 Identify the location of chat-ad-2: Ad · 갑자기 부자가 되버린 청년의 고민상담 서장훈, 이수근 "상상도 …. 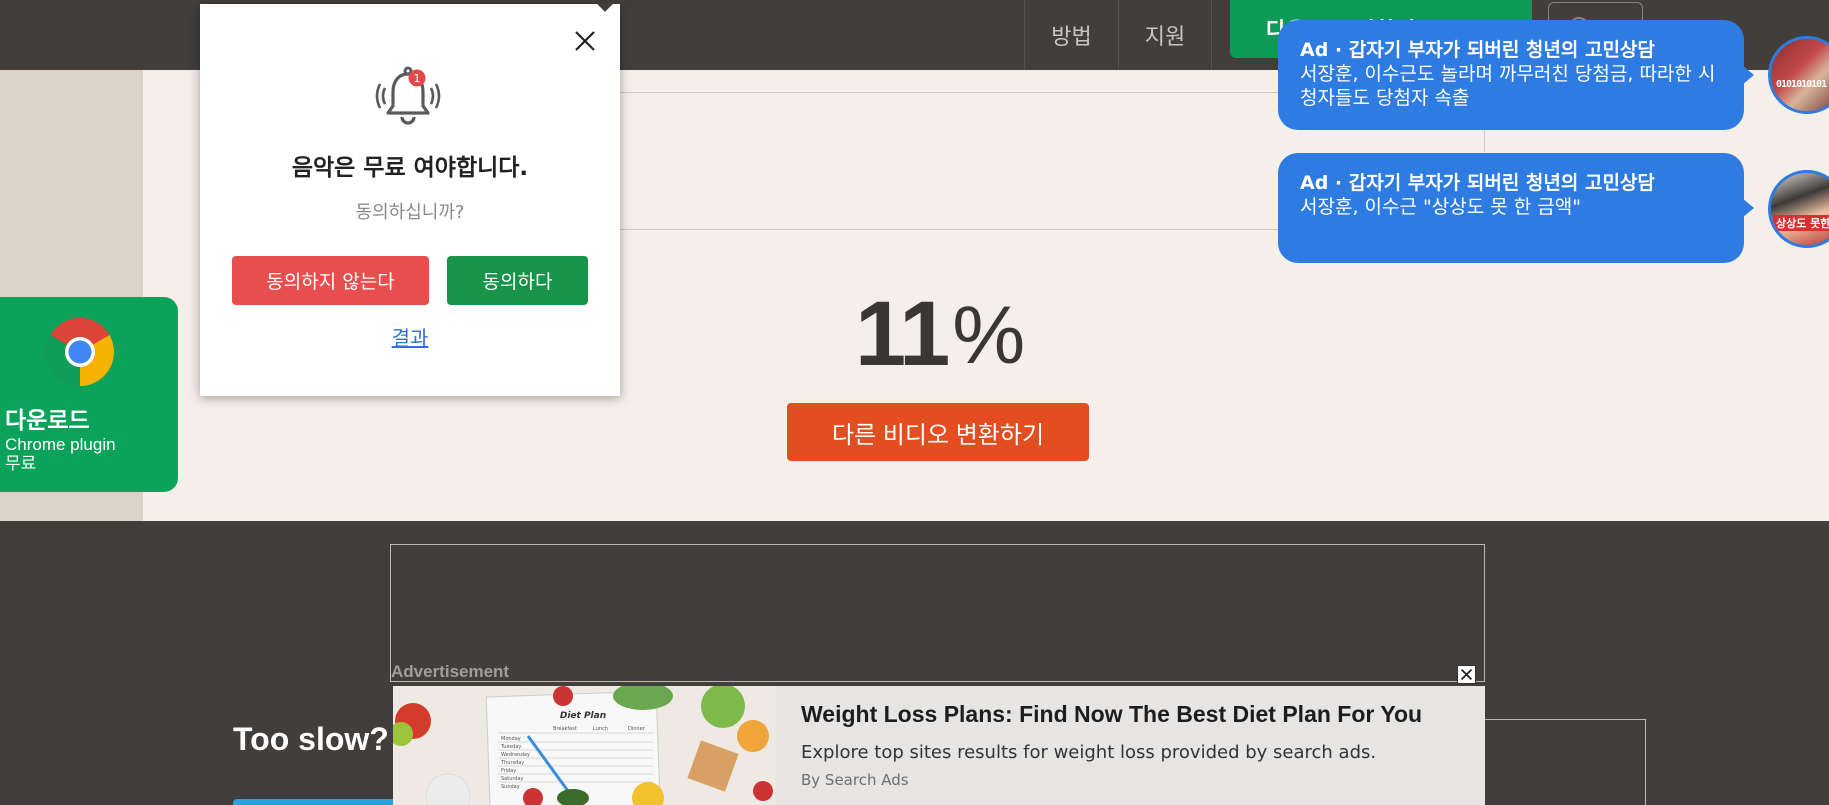
(1516, 208).